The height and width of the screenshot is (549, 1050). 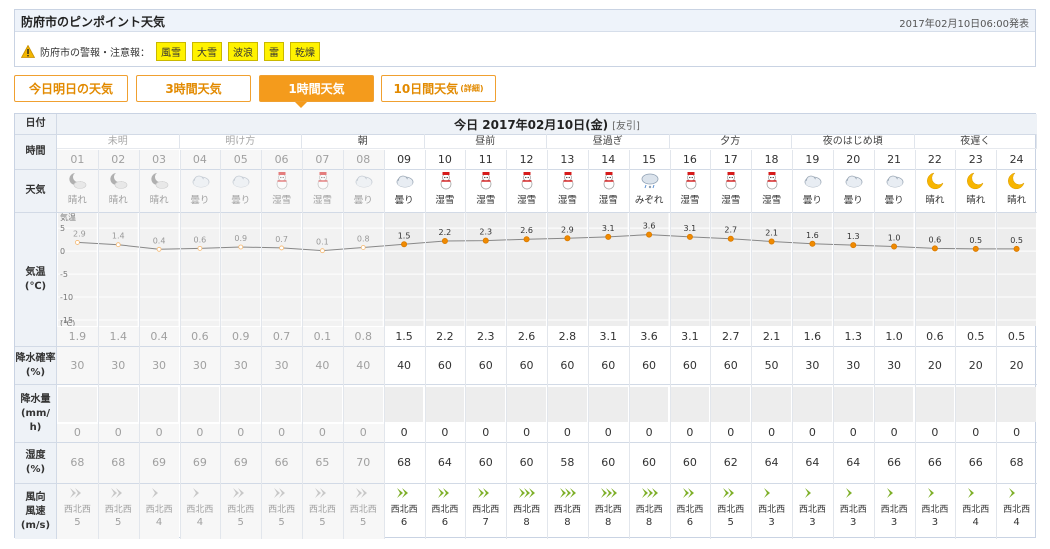 What do you see at coordinates (171, 51) in the screenshot?
I see `warning-badge: 風雪` at bounding box center [171, 51].